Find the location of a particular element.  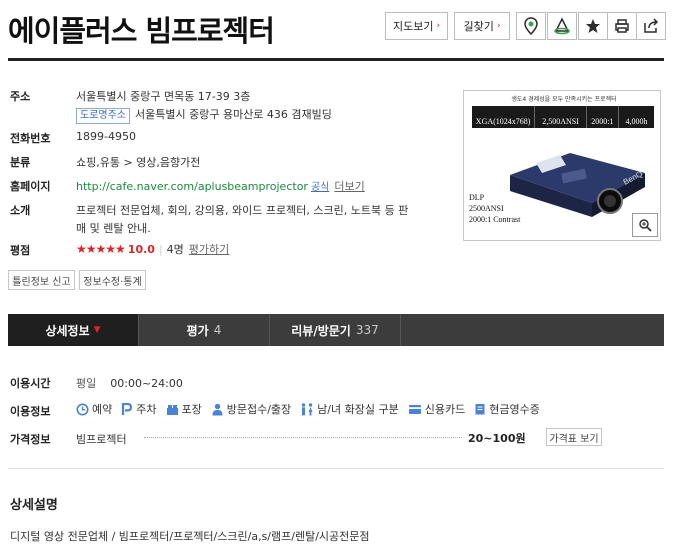

caption-line-3: 2000:1 Contrast is located at coordinates (495, 219).